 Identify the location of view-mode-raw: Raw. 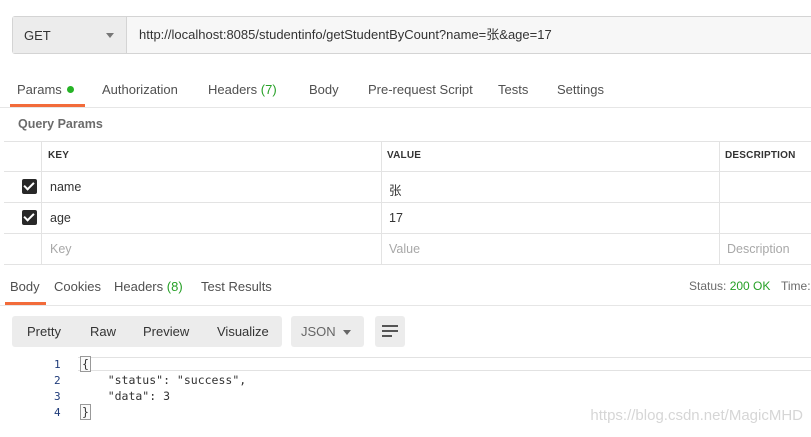
(103, 331).